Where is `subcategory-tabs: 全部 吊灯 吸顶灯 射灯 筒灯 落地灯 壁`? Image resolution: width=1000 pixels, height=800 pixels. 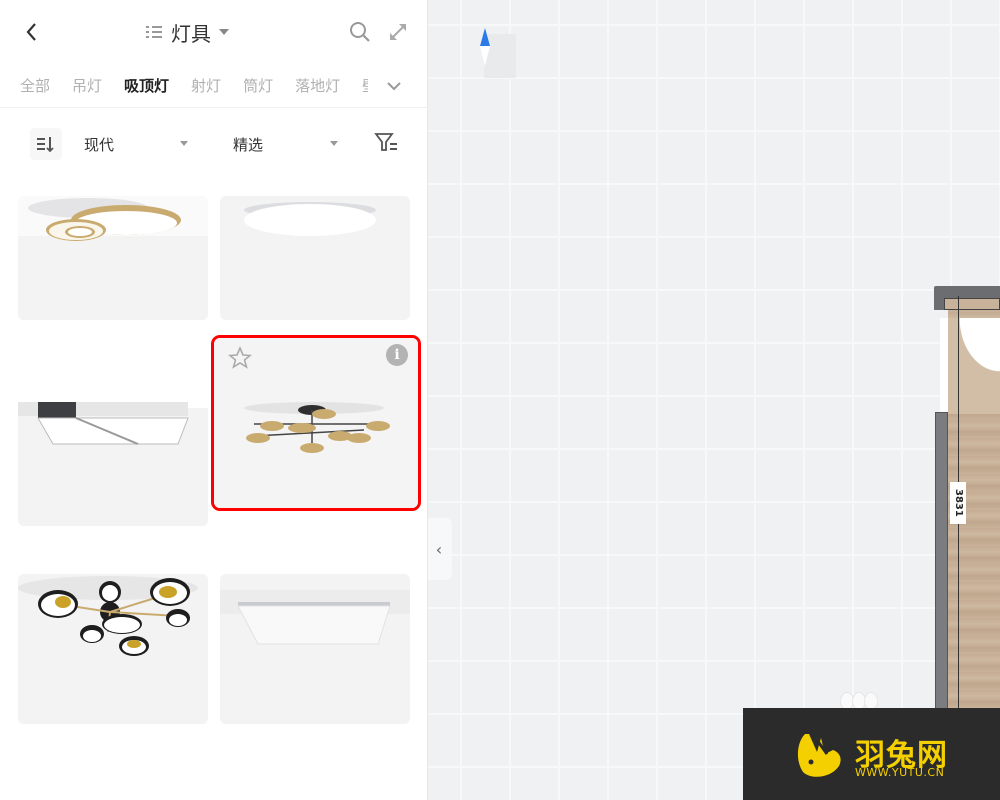
subcategory-tabs: 全部 吊灯 吸顶灯 射灯 筒灯 落地灯 壁 is located at coordinates (213, 86).